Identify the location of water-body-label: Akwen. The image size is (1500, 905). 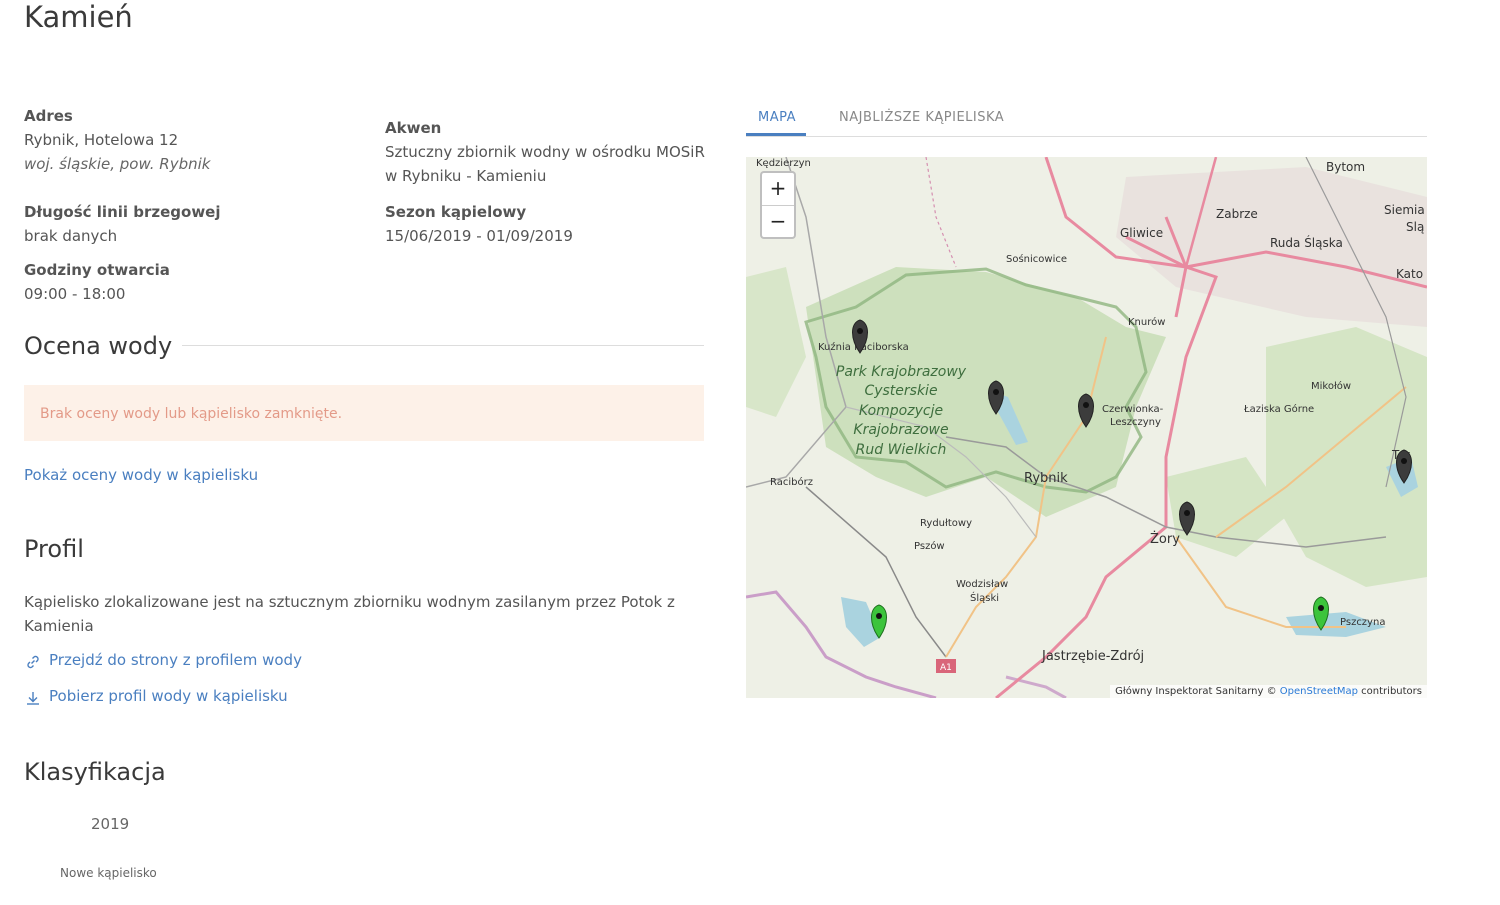
(413, 128).